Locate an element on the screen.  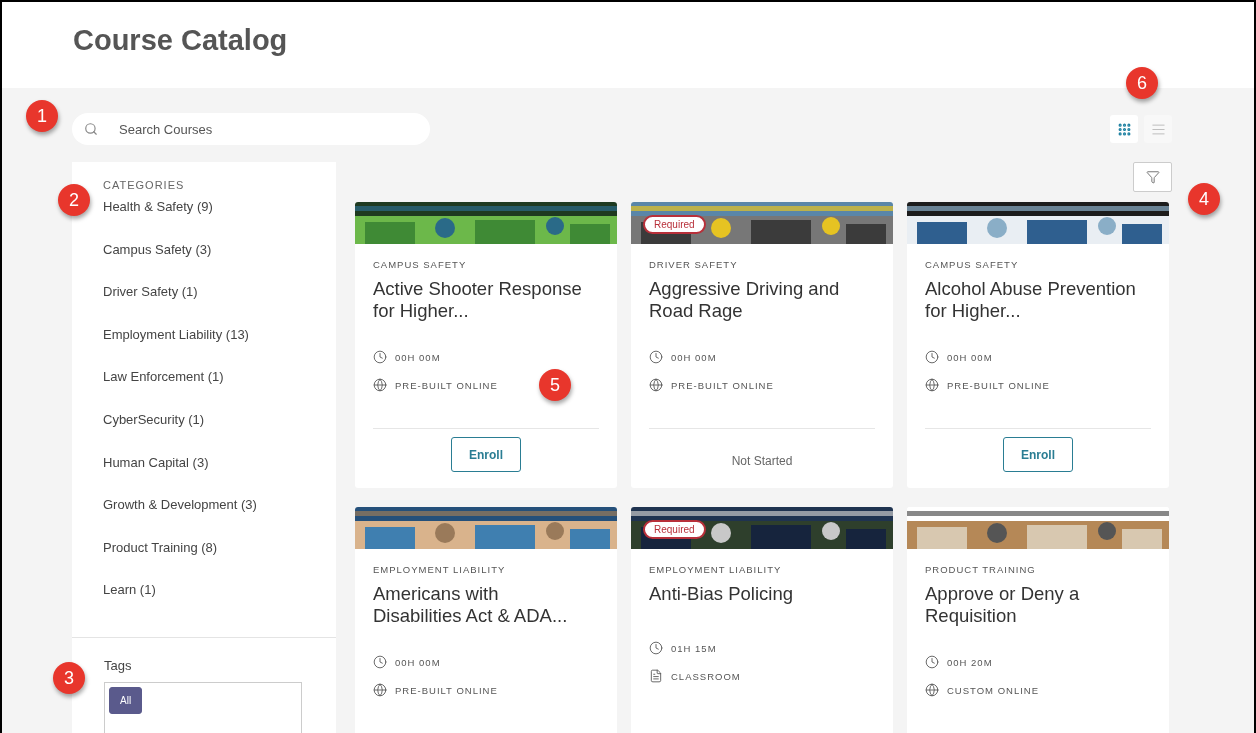
course-status: Not Started is located at coordinates (762, 461).